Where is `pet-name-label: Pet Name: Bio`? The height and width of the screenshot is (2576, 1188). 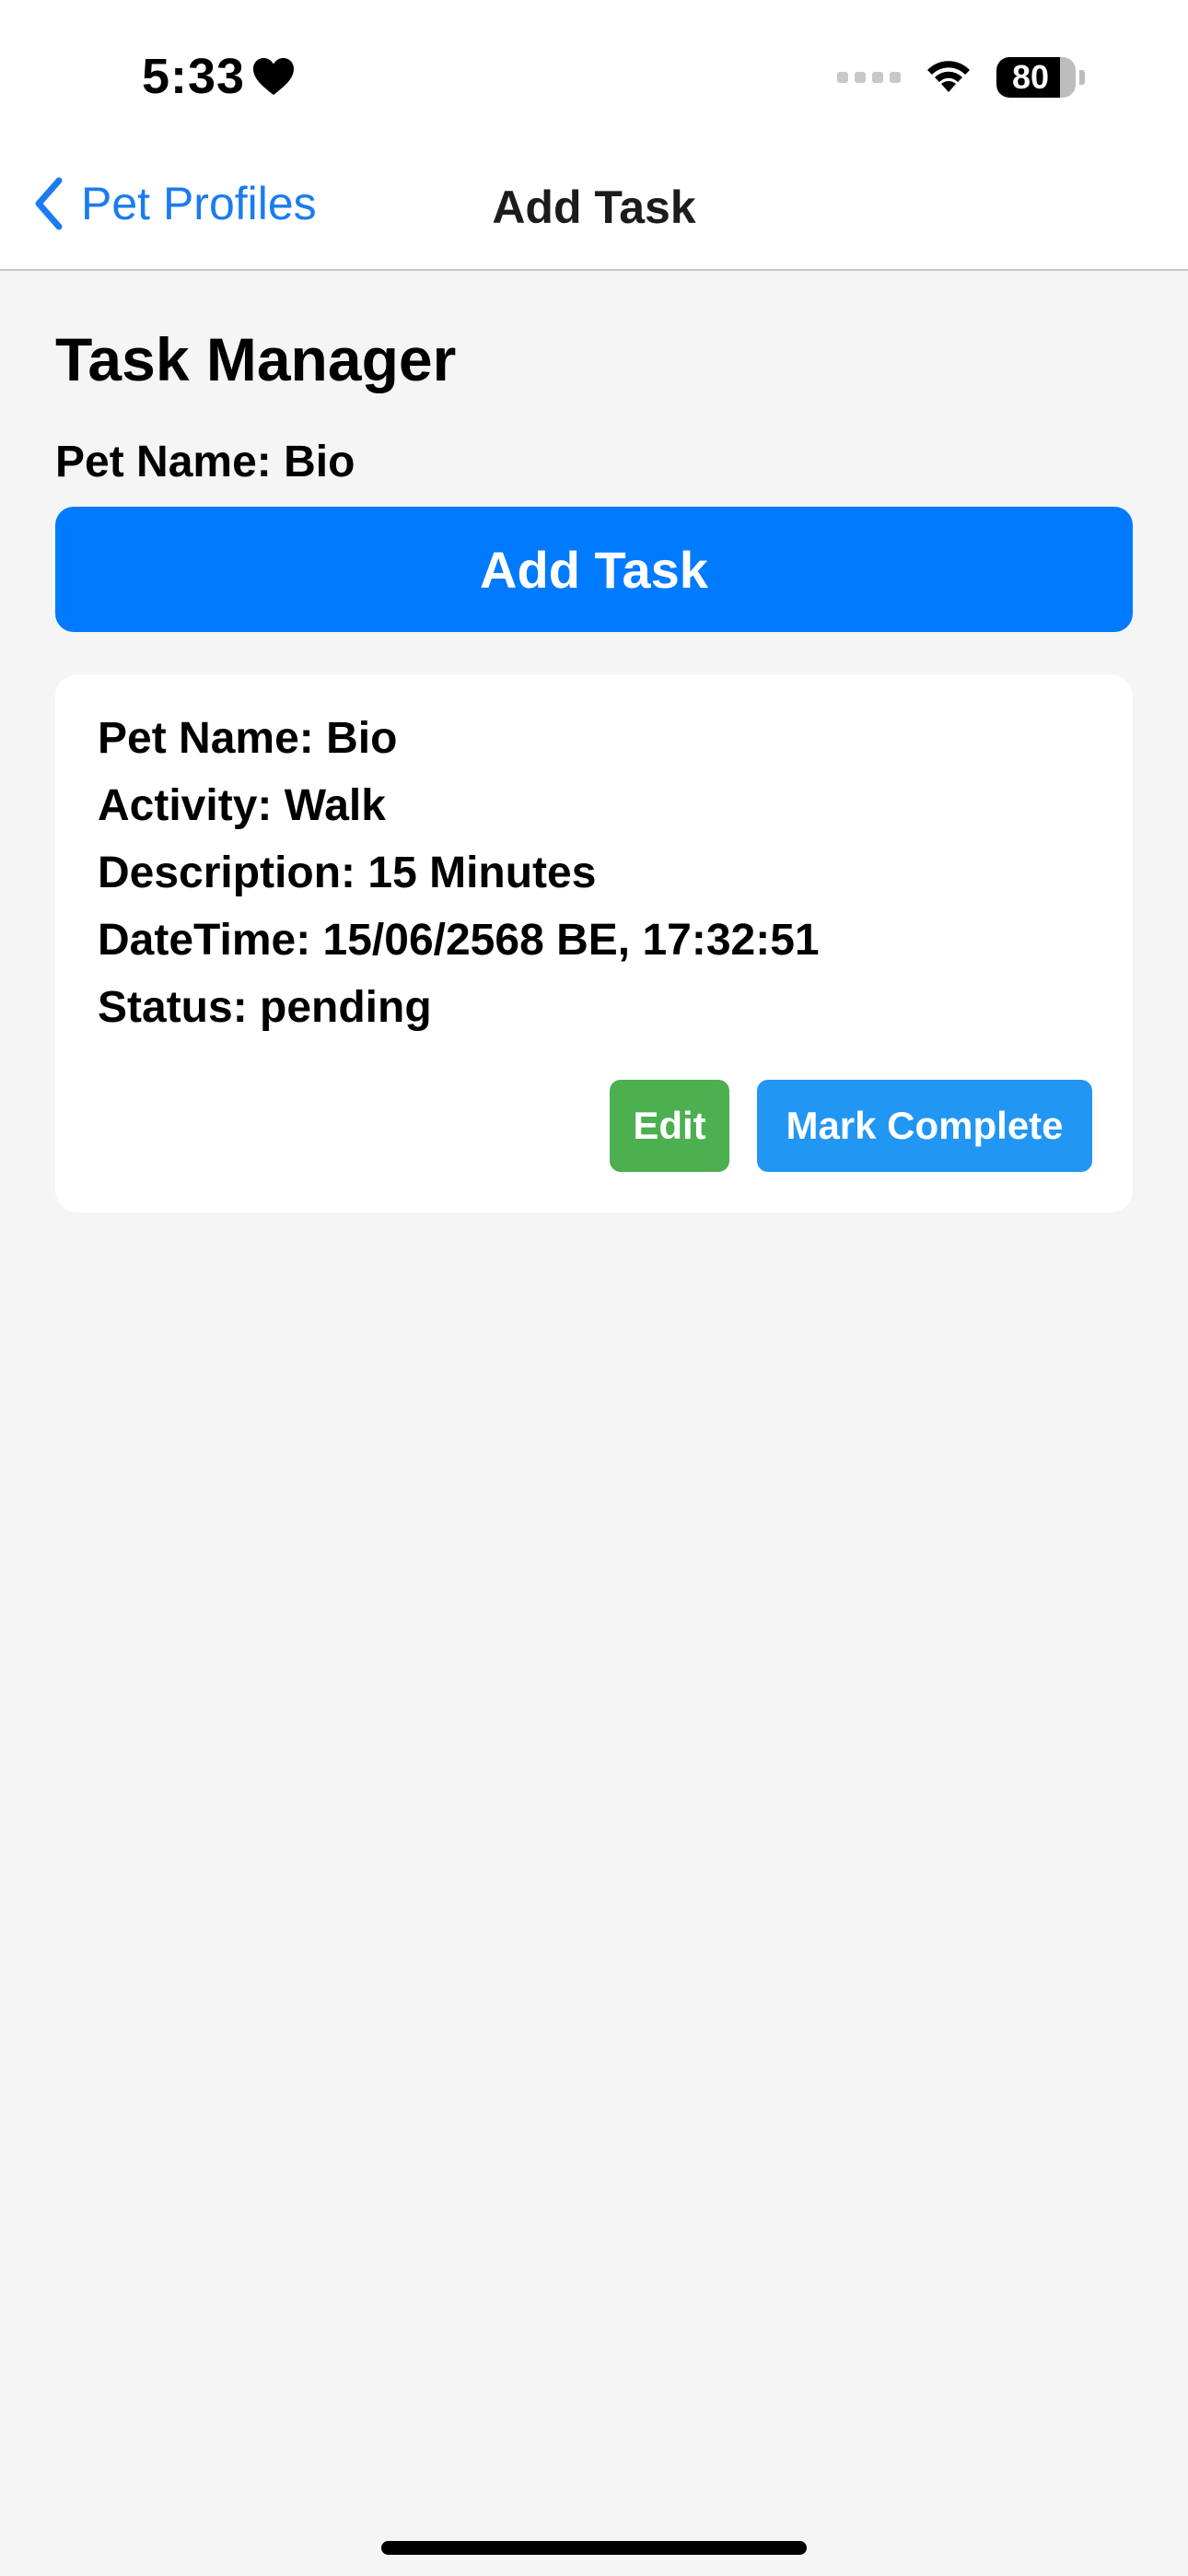
pet-name-label: Pet Name: Bio is located at coordinates (205, 462).